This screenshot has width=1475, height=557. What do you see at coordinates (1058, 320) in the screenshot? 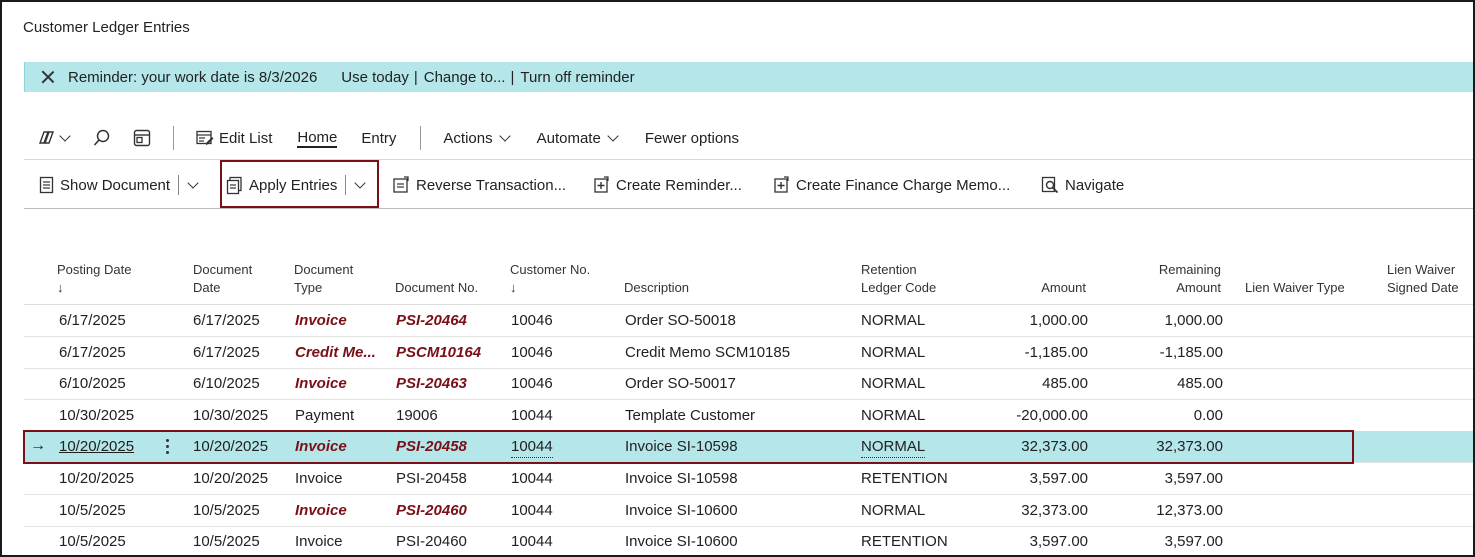
I see `amount-cell: 1,000.00` at bounding box center [1058, 320].